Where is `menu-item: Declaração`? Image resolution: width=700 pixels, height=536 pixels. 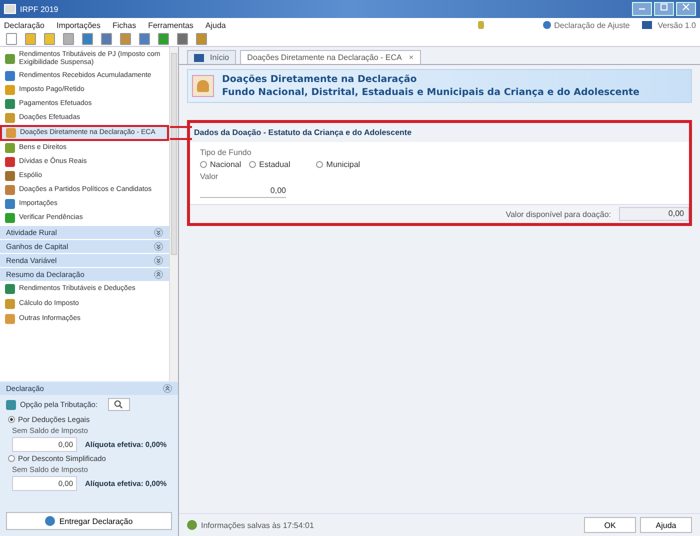
menu-item: Declaração is located at coordinates (24, 25).